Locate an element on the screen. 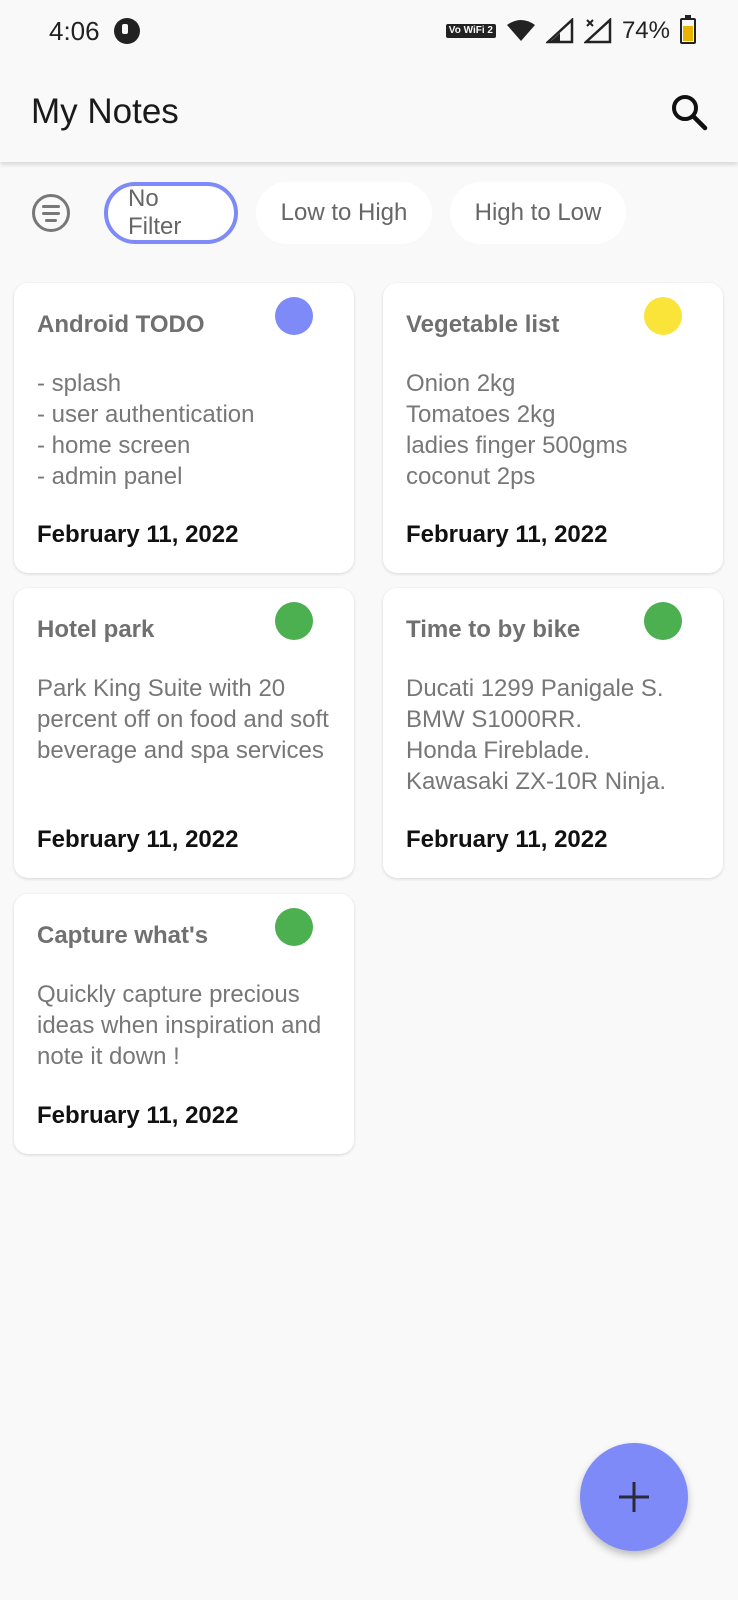 Image resolution: width=738 pixels, height=1600 pixels. status-bar: 4:06 Vo WiFi 2 74% is located at coordinates (369, 31).